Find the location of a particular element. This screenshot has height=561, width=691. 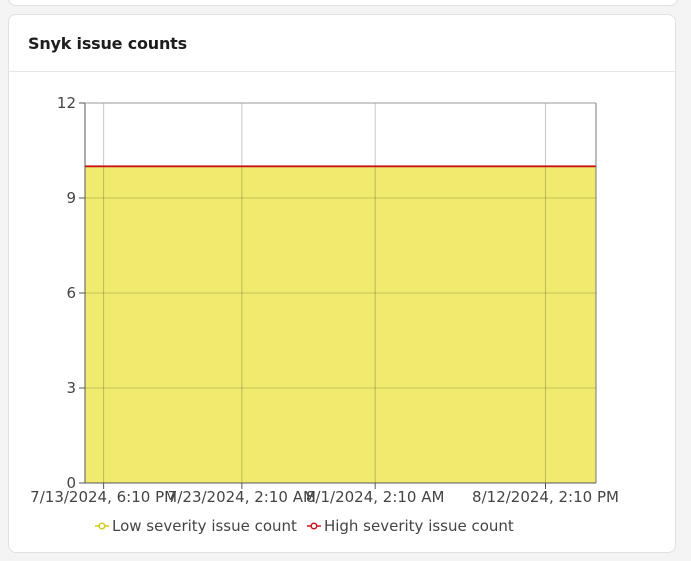

x-tick-label: 7/23/2024, 2:10 AM is located at coordinates (242, 497).